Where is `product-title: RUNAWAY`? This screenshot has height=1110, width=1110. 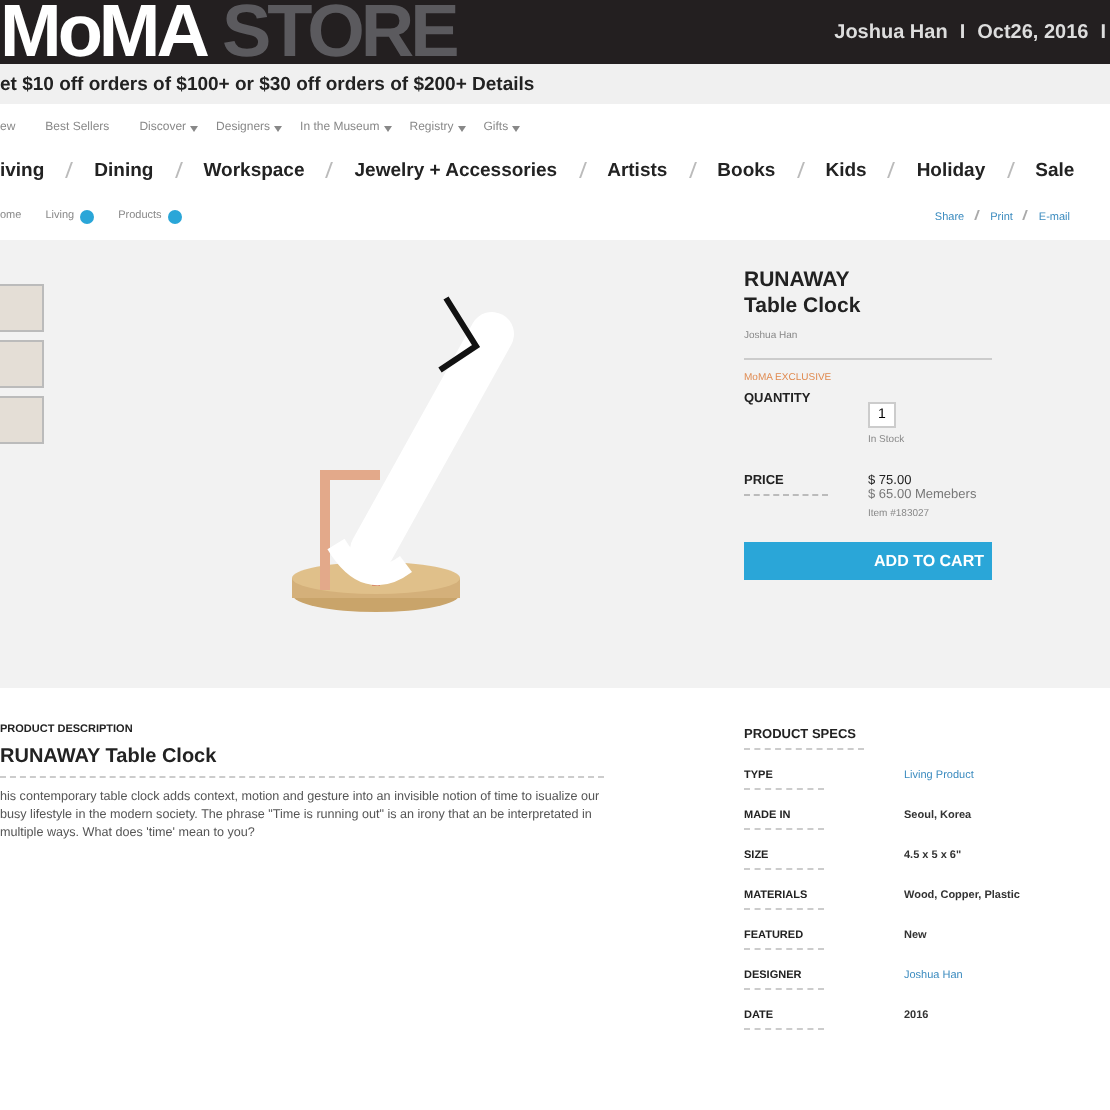
product-title: RUNAWAY is located at coordinates (798, 281).